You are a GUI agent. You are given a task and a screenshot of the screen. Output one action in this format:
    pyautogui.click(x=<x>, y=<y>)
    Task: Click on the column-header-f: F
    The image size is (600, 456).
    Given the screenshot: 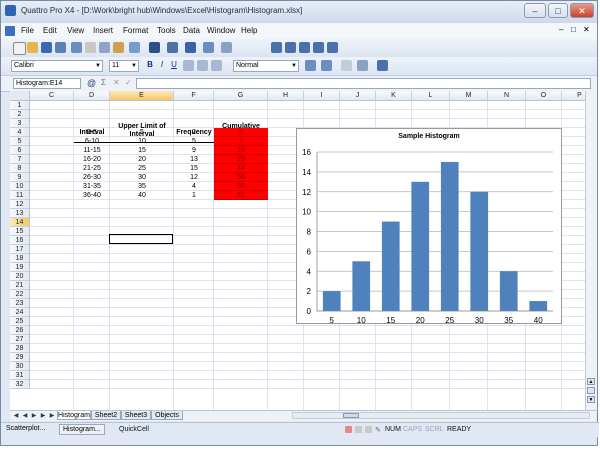 What is the action you would take?
    pyautogui.click(x=194, y=96)
    